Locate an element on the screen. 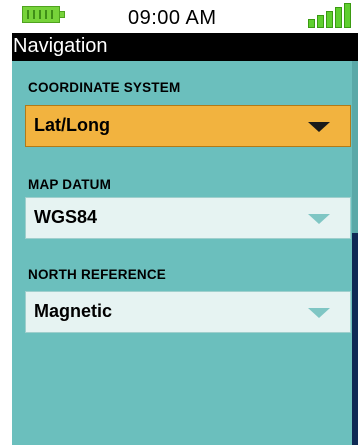 This screenshot has width=362, height=445. scroll-track-lower is located at coordinates (355, 339).